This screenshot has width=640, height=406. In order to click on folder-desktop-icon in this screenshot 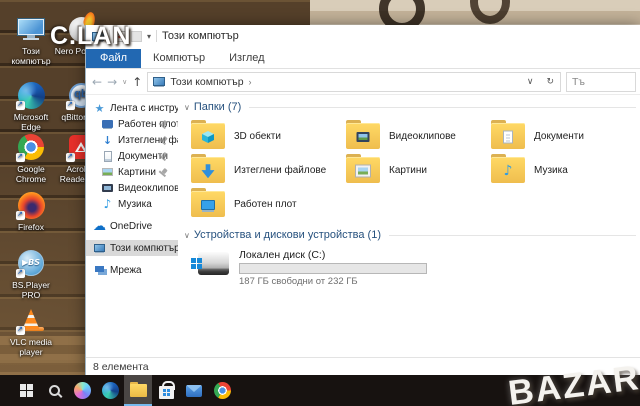, I will do `click(208, 202)`.